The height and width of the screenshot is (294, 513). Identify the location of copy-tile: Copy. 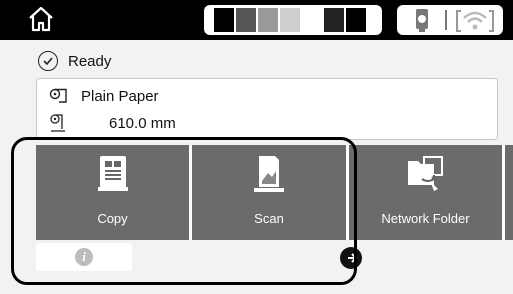
(112, 192).